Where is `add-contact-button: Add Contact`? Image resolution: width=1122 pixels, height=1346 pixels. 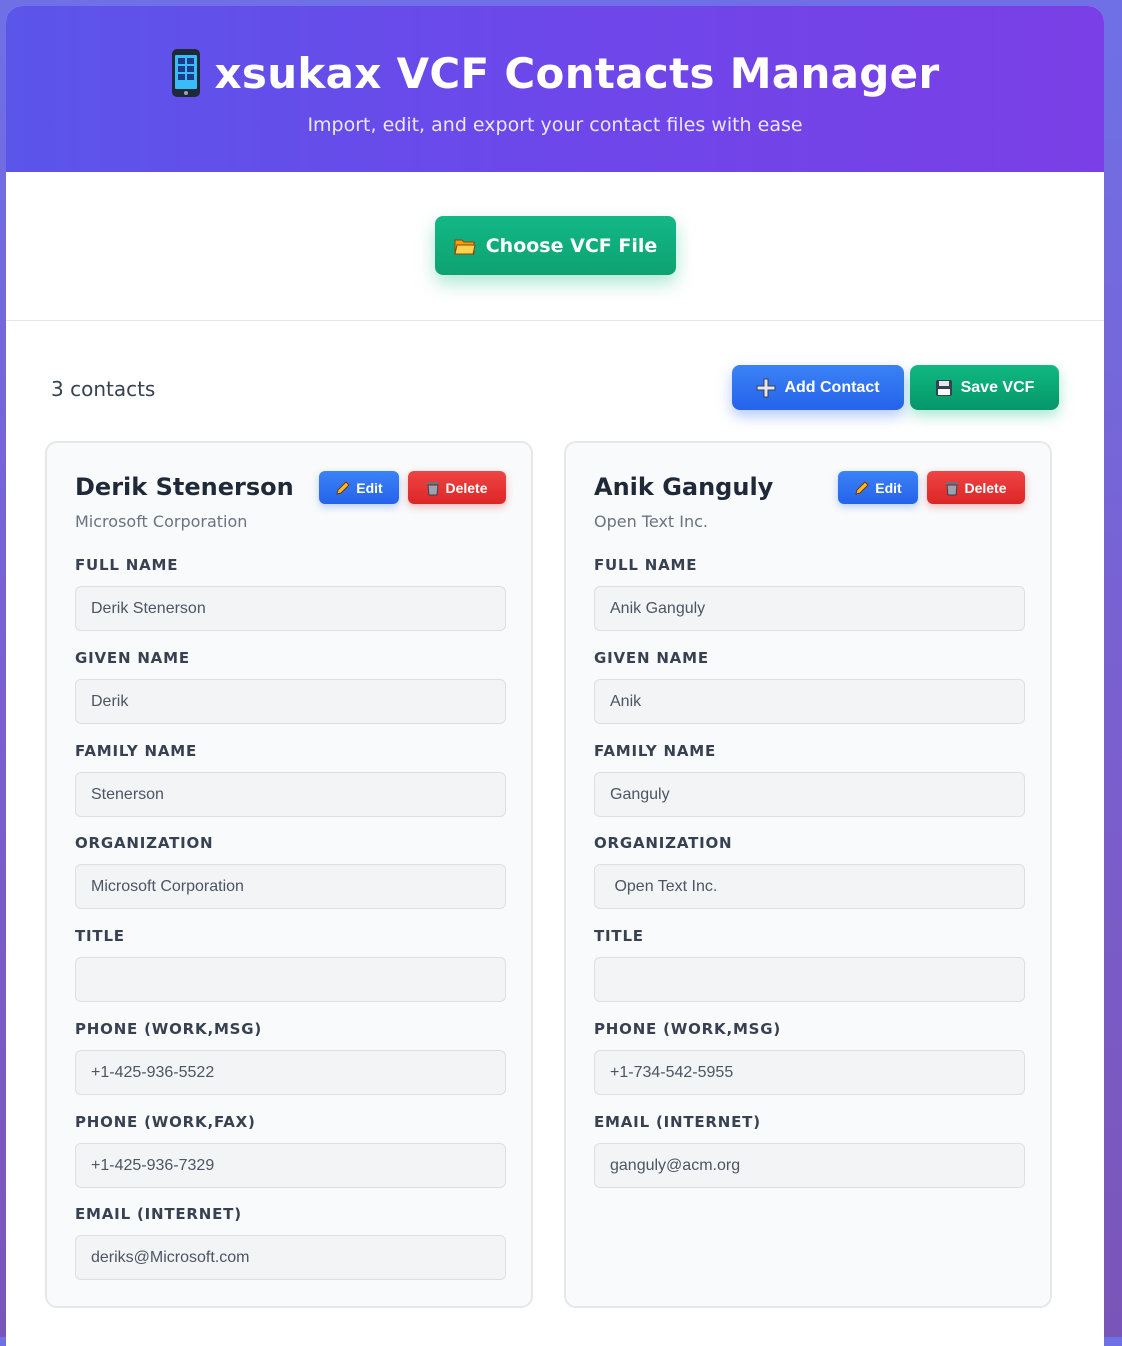 add-contact-button: Add Contact is located at coordinates (818, 387).